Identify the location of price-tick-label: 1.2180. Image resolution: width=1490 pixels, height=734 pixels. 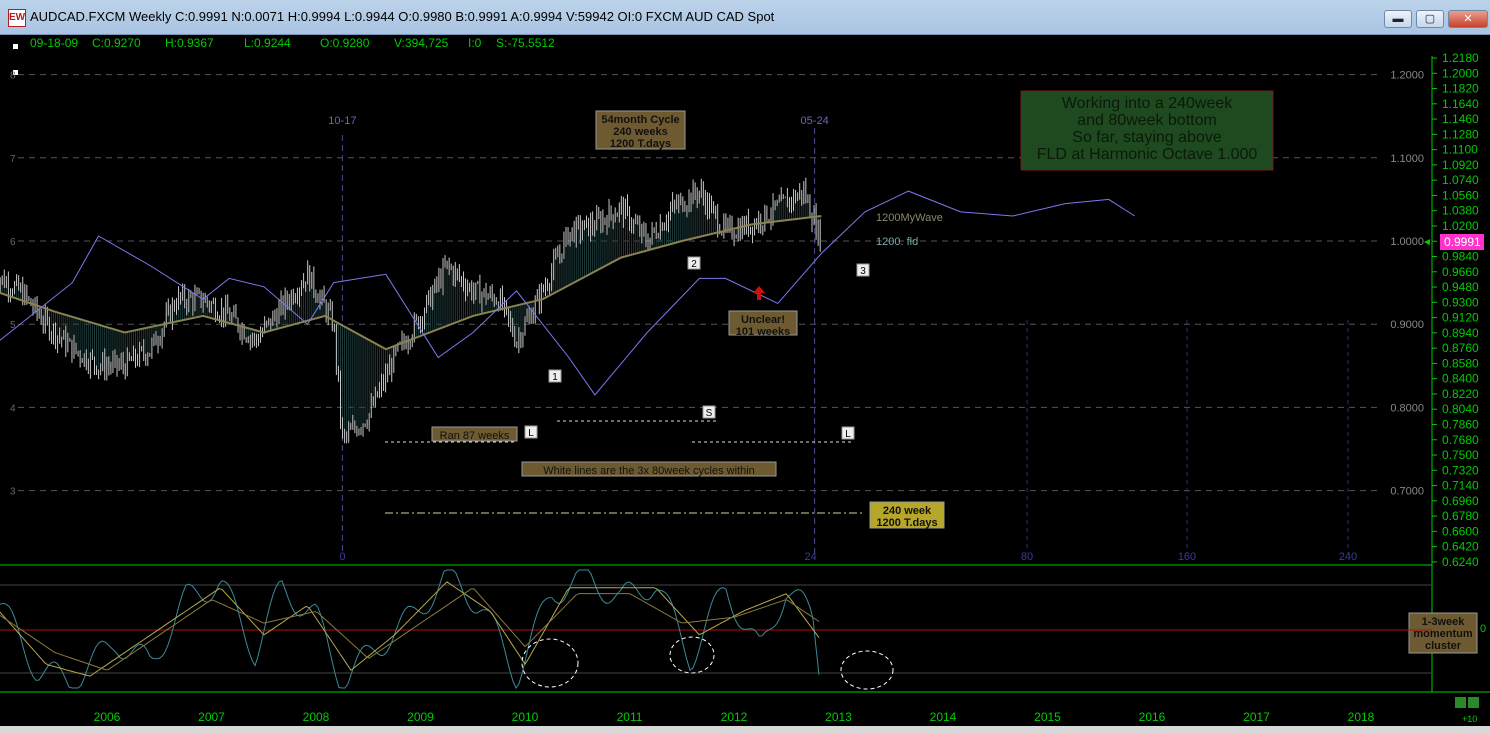
(1460, 58).